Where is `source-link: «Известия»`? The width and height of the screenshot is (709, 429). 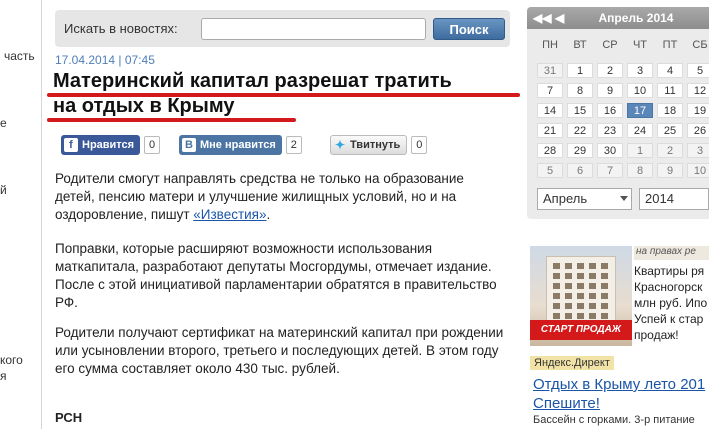
source-link: «Известия» is located at coordinates (229, 214).